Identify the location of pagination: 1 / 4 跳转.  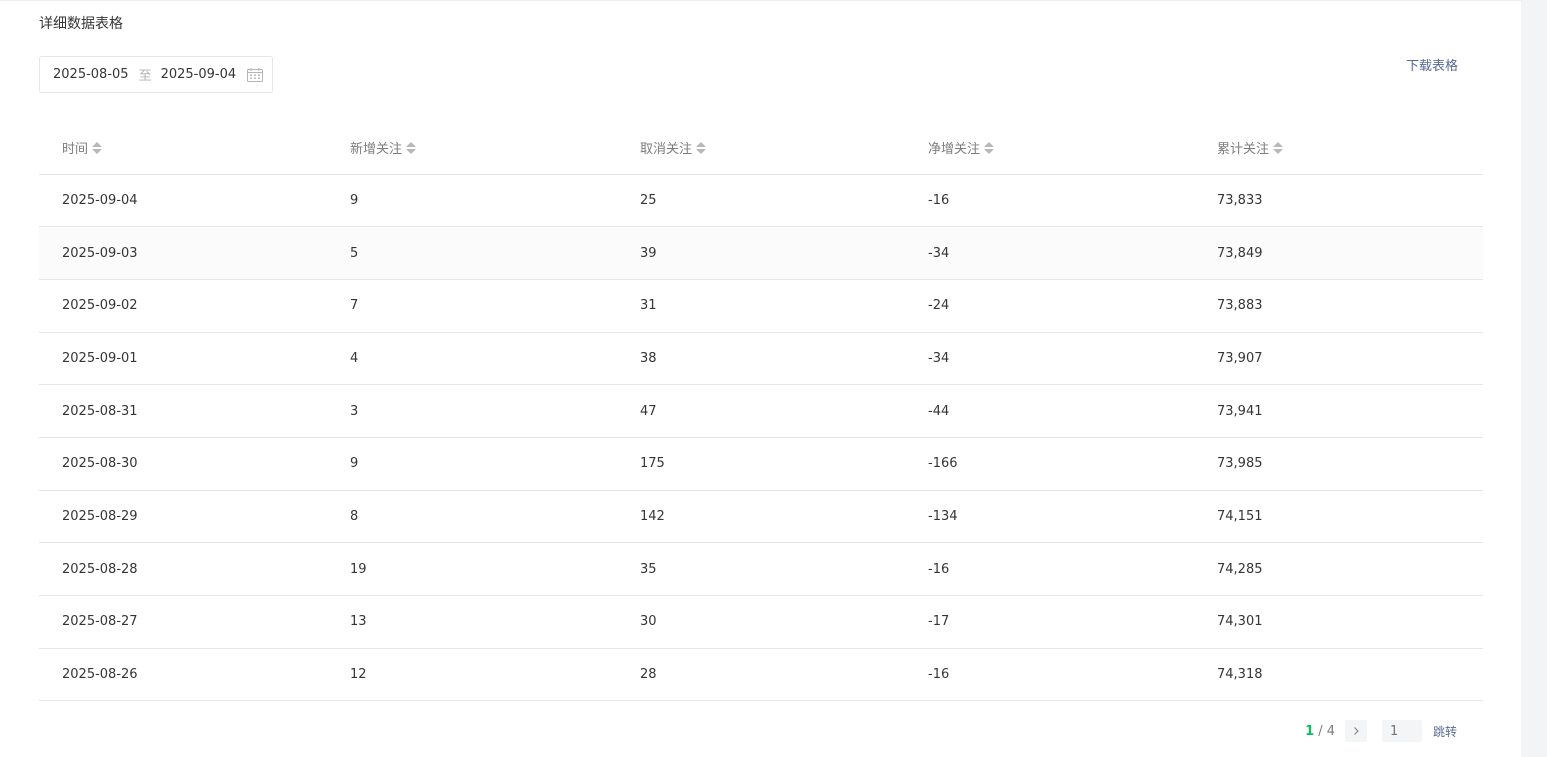
(1381, 731).